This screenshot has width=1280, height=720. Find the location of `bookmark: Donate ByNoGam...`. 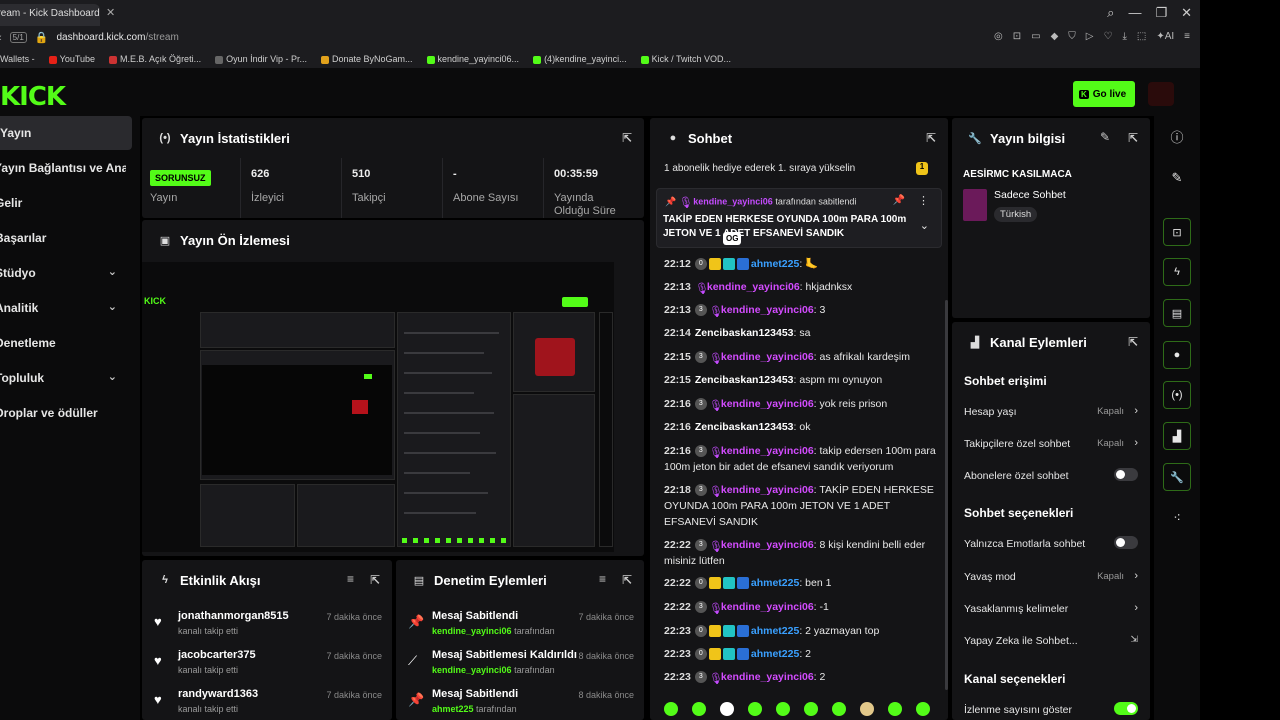

bookmark: Donate ByNoGam... is located at coordinates (366, 59).